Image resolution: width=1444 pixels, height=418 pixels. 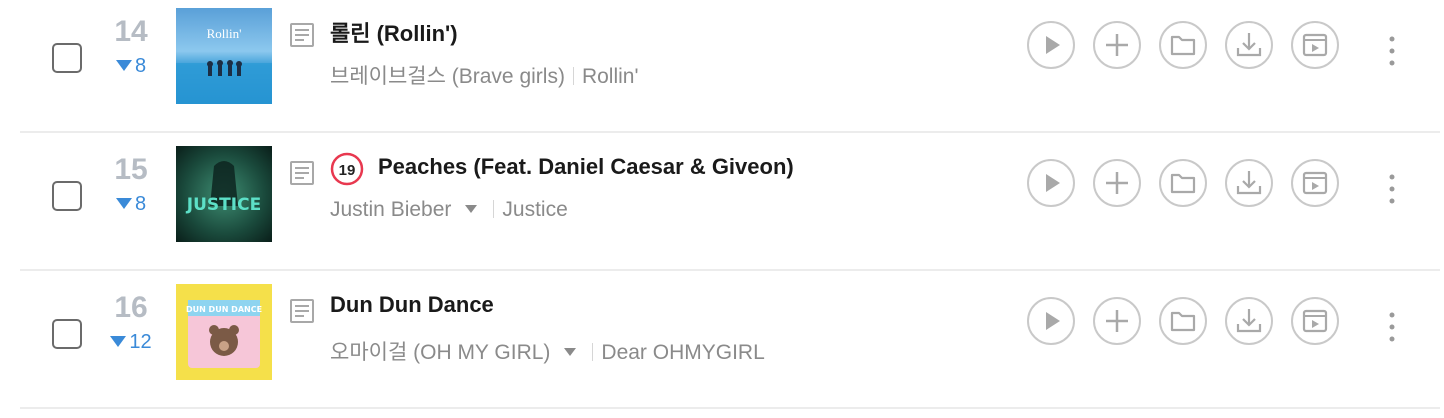 I want to click on song-title: Dun Dun Dance, so click(x=412, y=305).